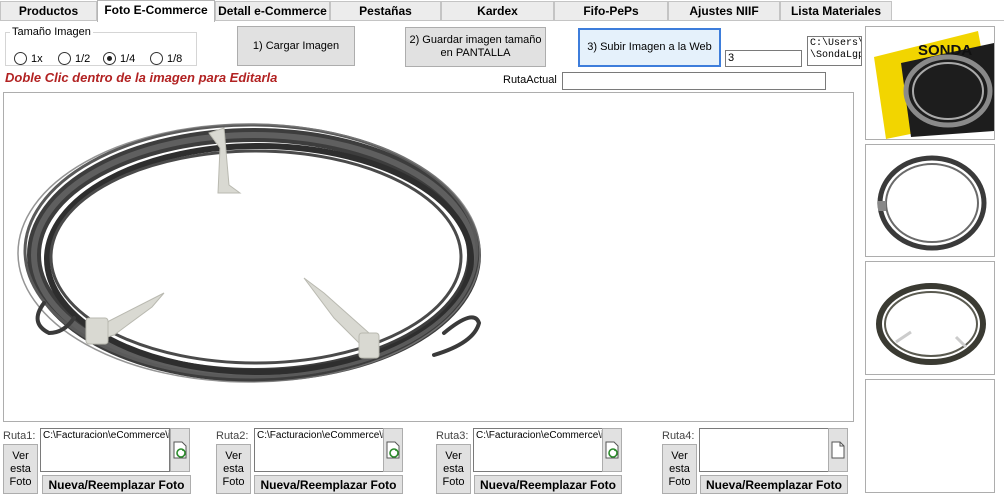 The height and width of the screenshot is (500, 1004). I want to click on radio-circle-selected, so click(109, 58).